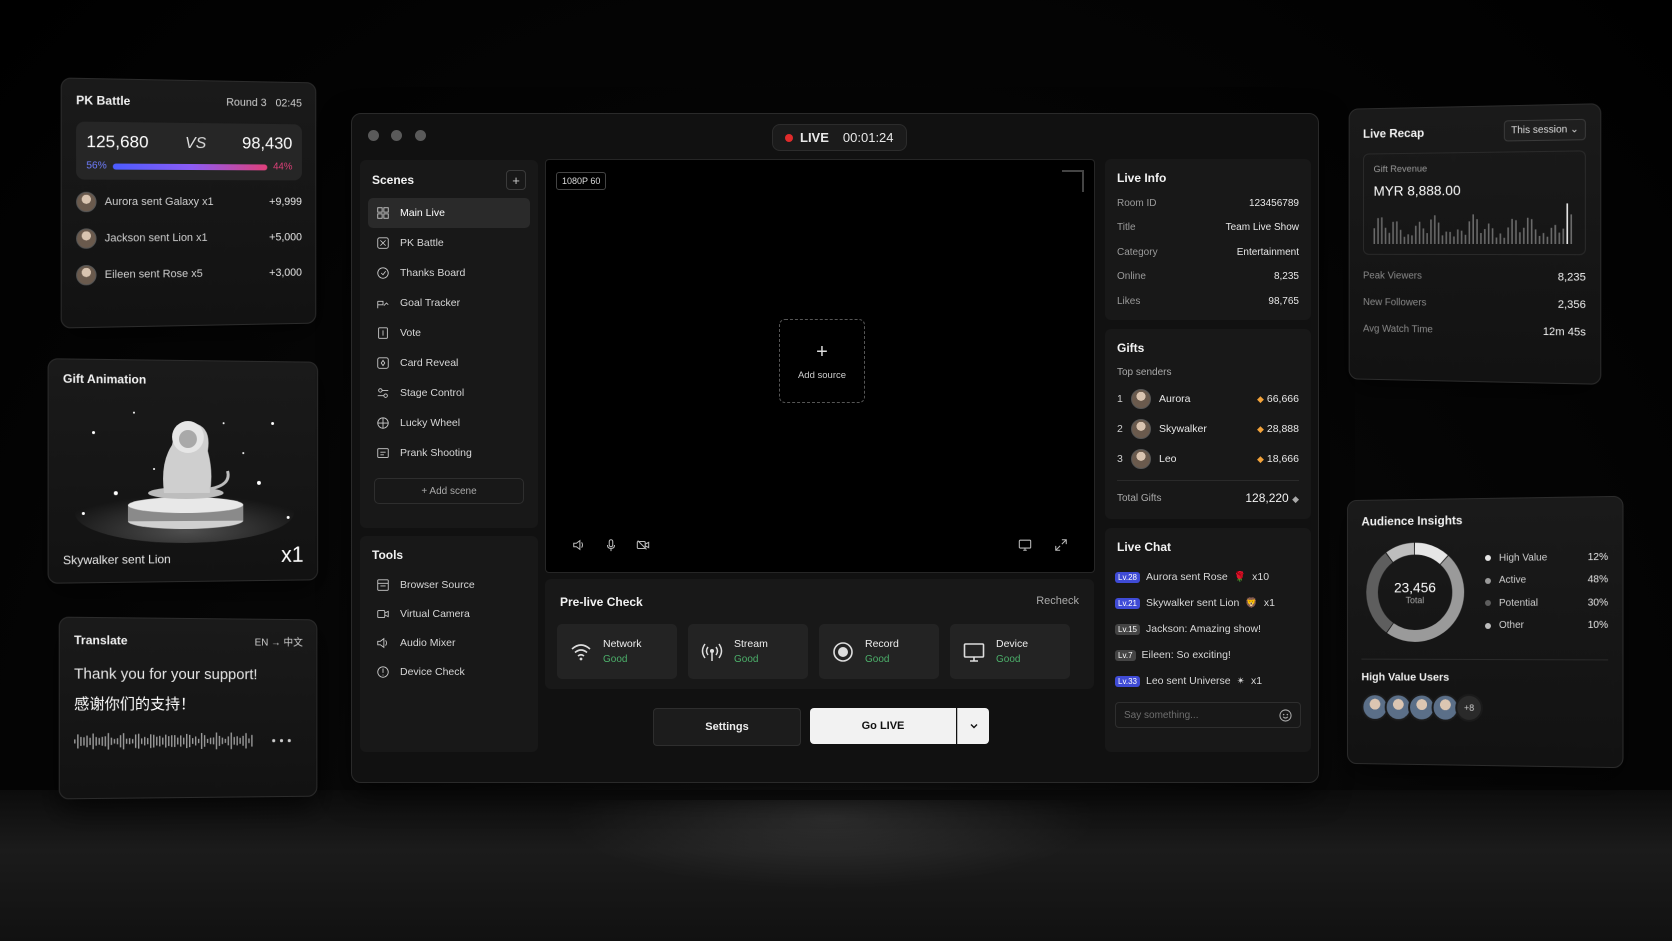 This screenshot has height=941, width=1672. I want to click on scene-item-vote: Vote, so click(449, 333).